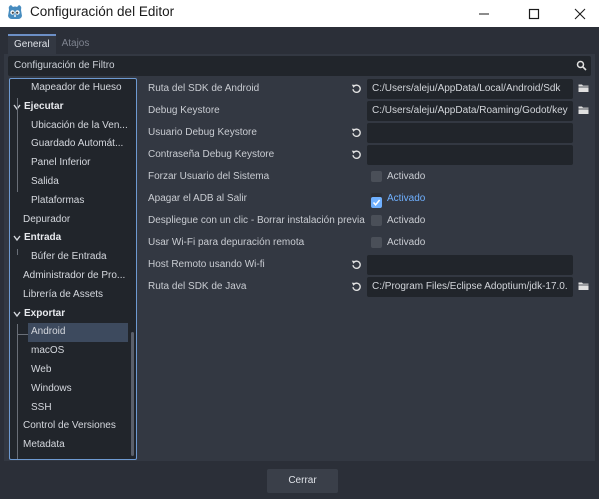 The width and height of the screenshot is (599, 499). What do you see at coordinates (45, 181) in the screenshot?
I see `tree-item-label: Salida` at bounding box center [45, 181].